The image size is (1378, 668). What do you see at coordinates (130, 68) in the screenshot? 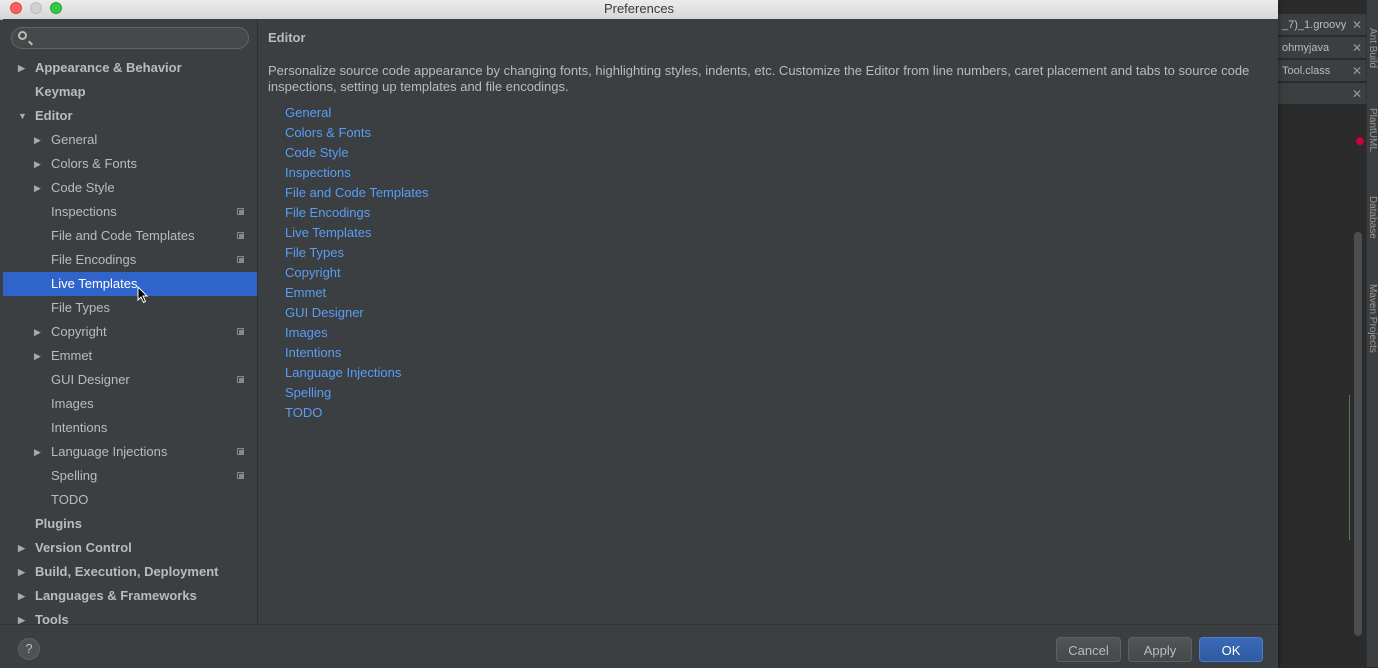
I see `sidebar-item-appearance-behavior: Appearance & Behavior` at bounding box center [130, 68].